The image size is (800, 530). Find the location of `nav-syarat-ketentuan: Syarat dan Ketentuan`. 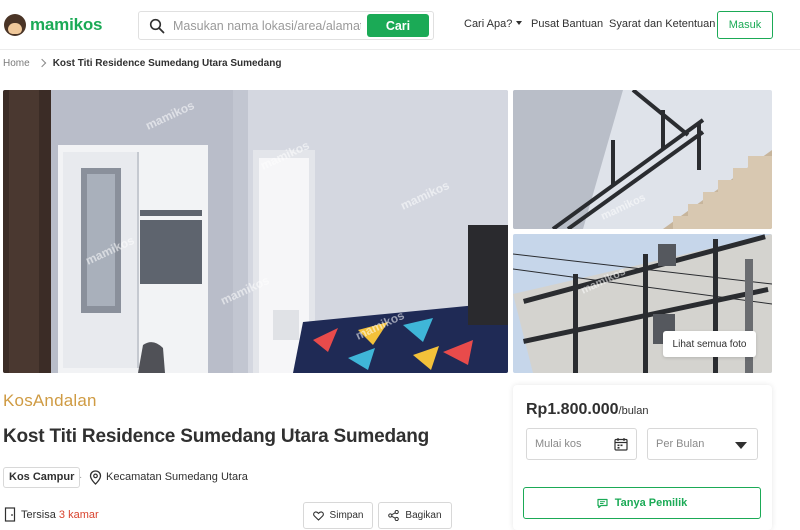

nav-syarat-ketentuan: Syarat dan Ketentuan is located at coordinates (662, 24).